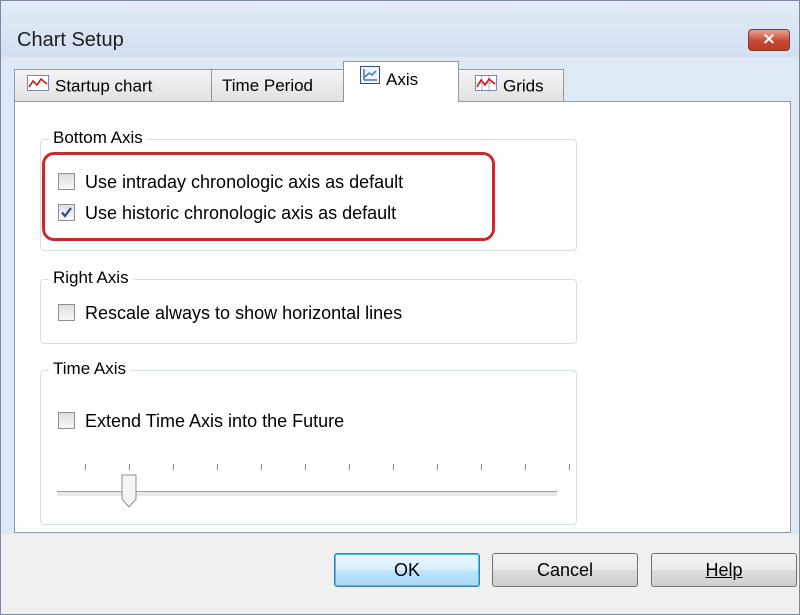 The height and width of the screenshot is (615, 800). I want to click on checkbox-label: Extend Time Axis into the Future, so click(215, 421).